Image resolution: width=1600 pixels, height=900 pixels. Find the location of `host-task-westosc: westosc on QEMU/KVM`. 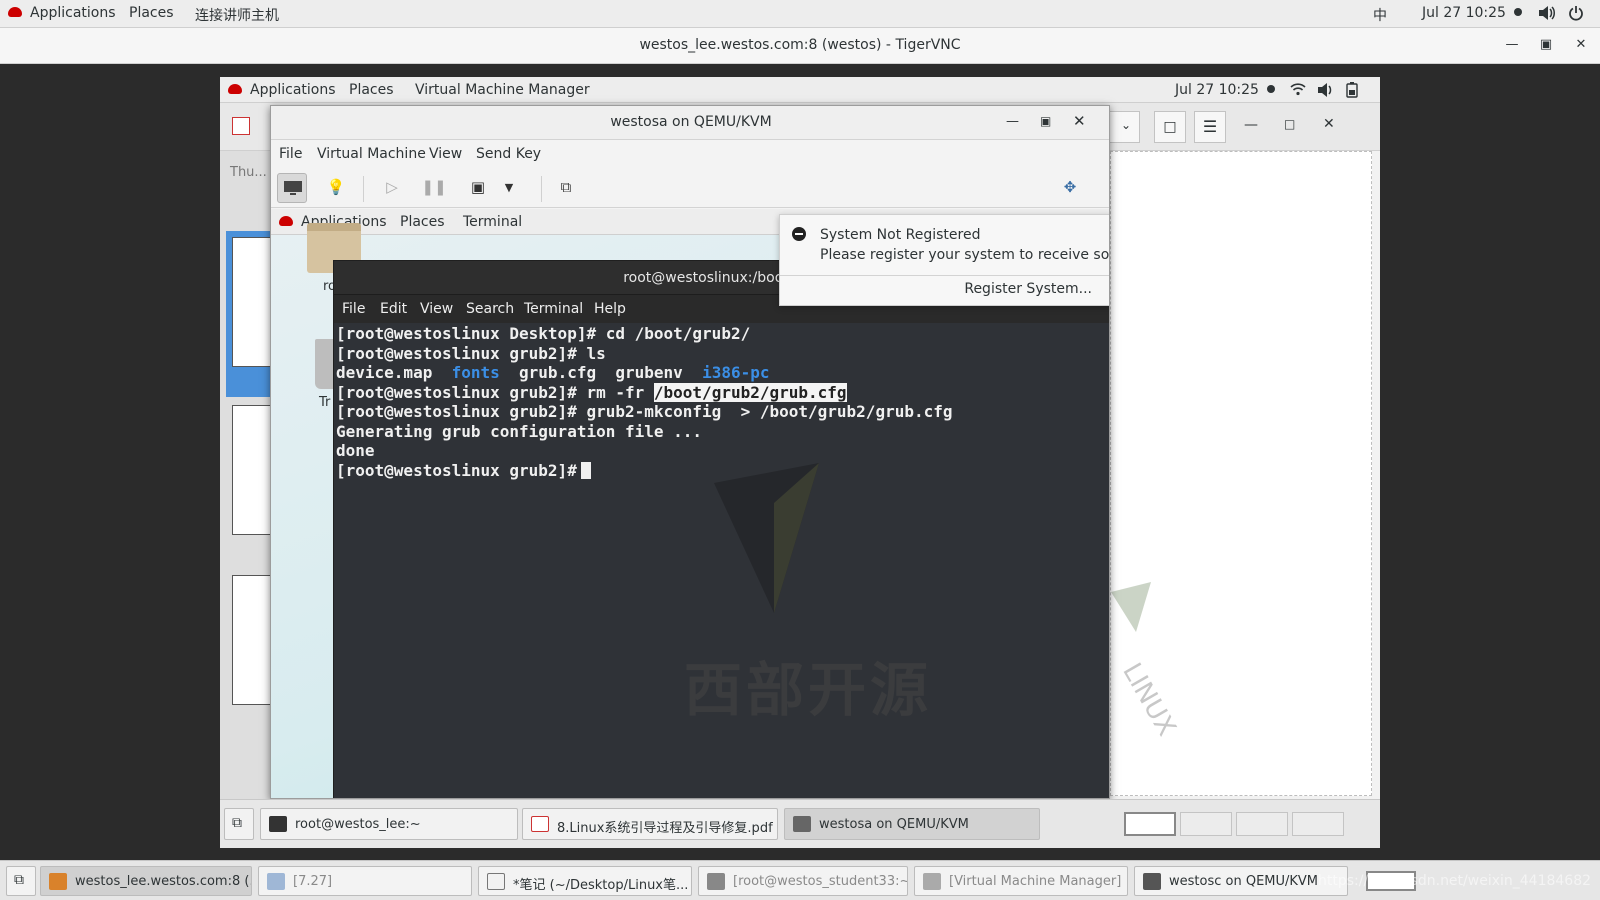

host-task-westosc: westosc on QEMU/KVM is located at coordinates (1241, 881).